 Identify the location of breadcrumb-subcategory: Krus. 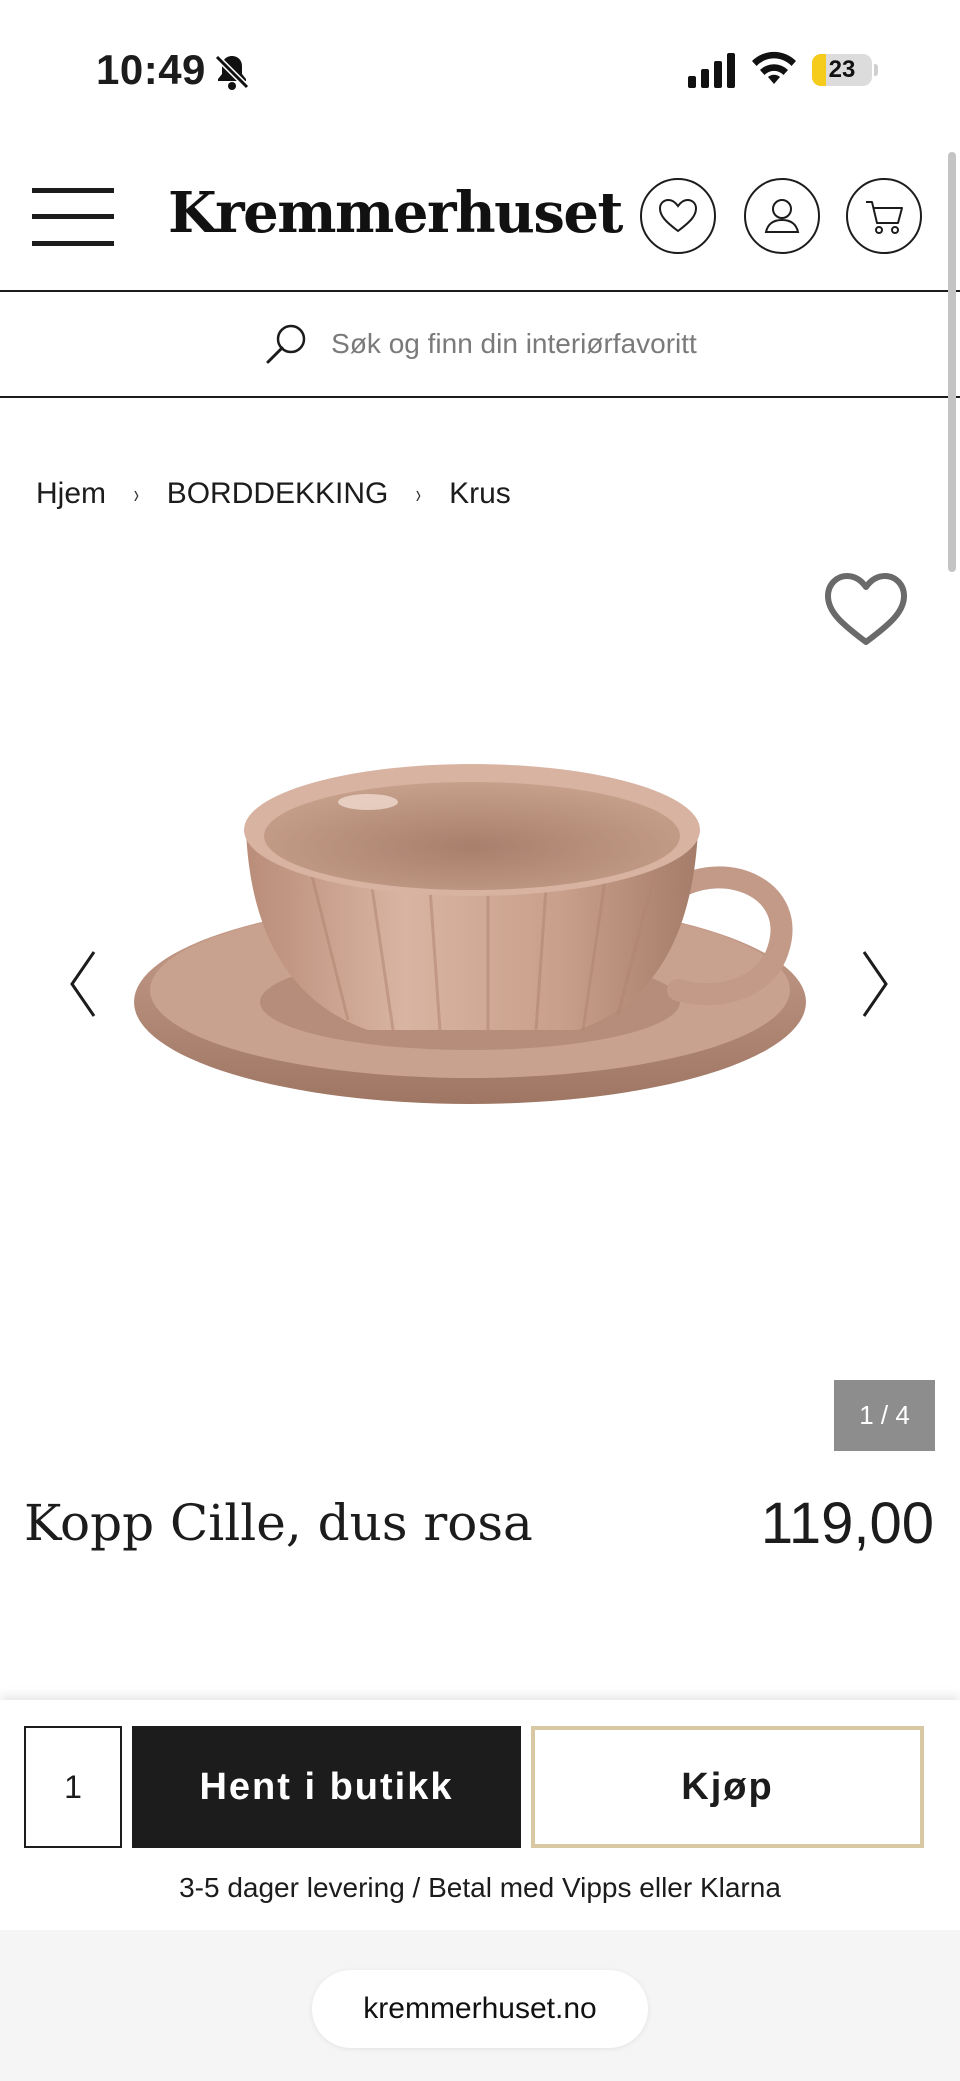
(480, 494).